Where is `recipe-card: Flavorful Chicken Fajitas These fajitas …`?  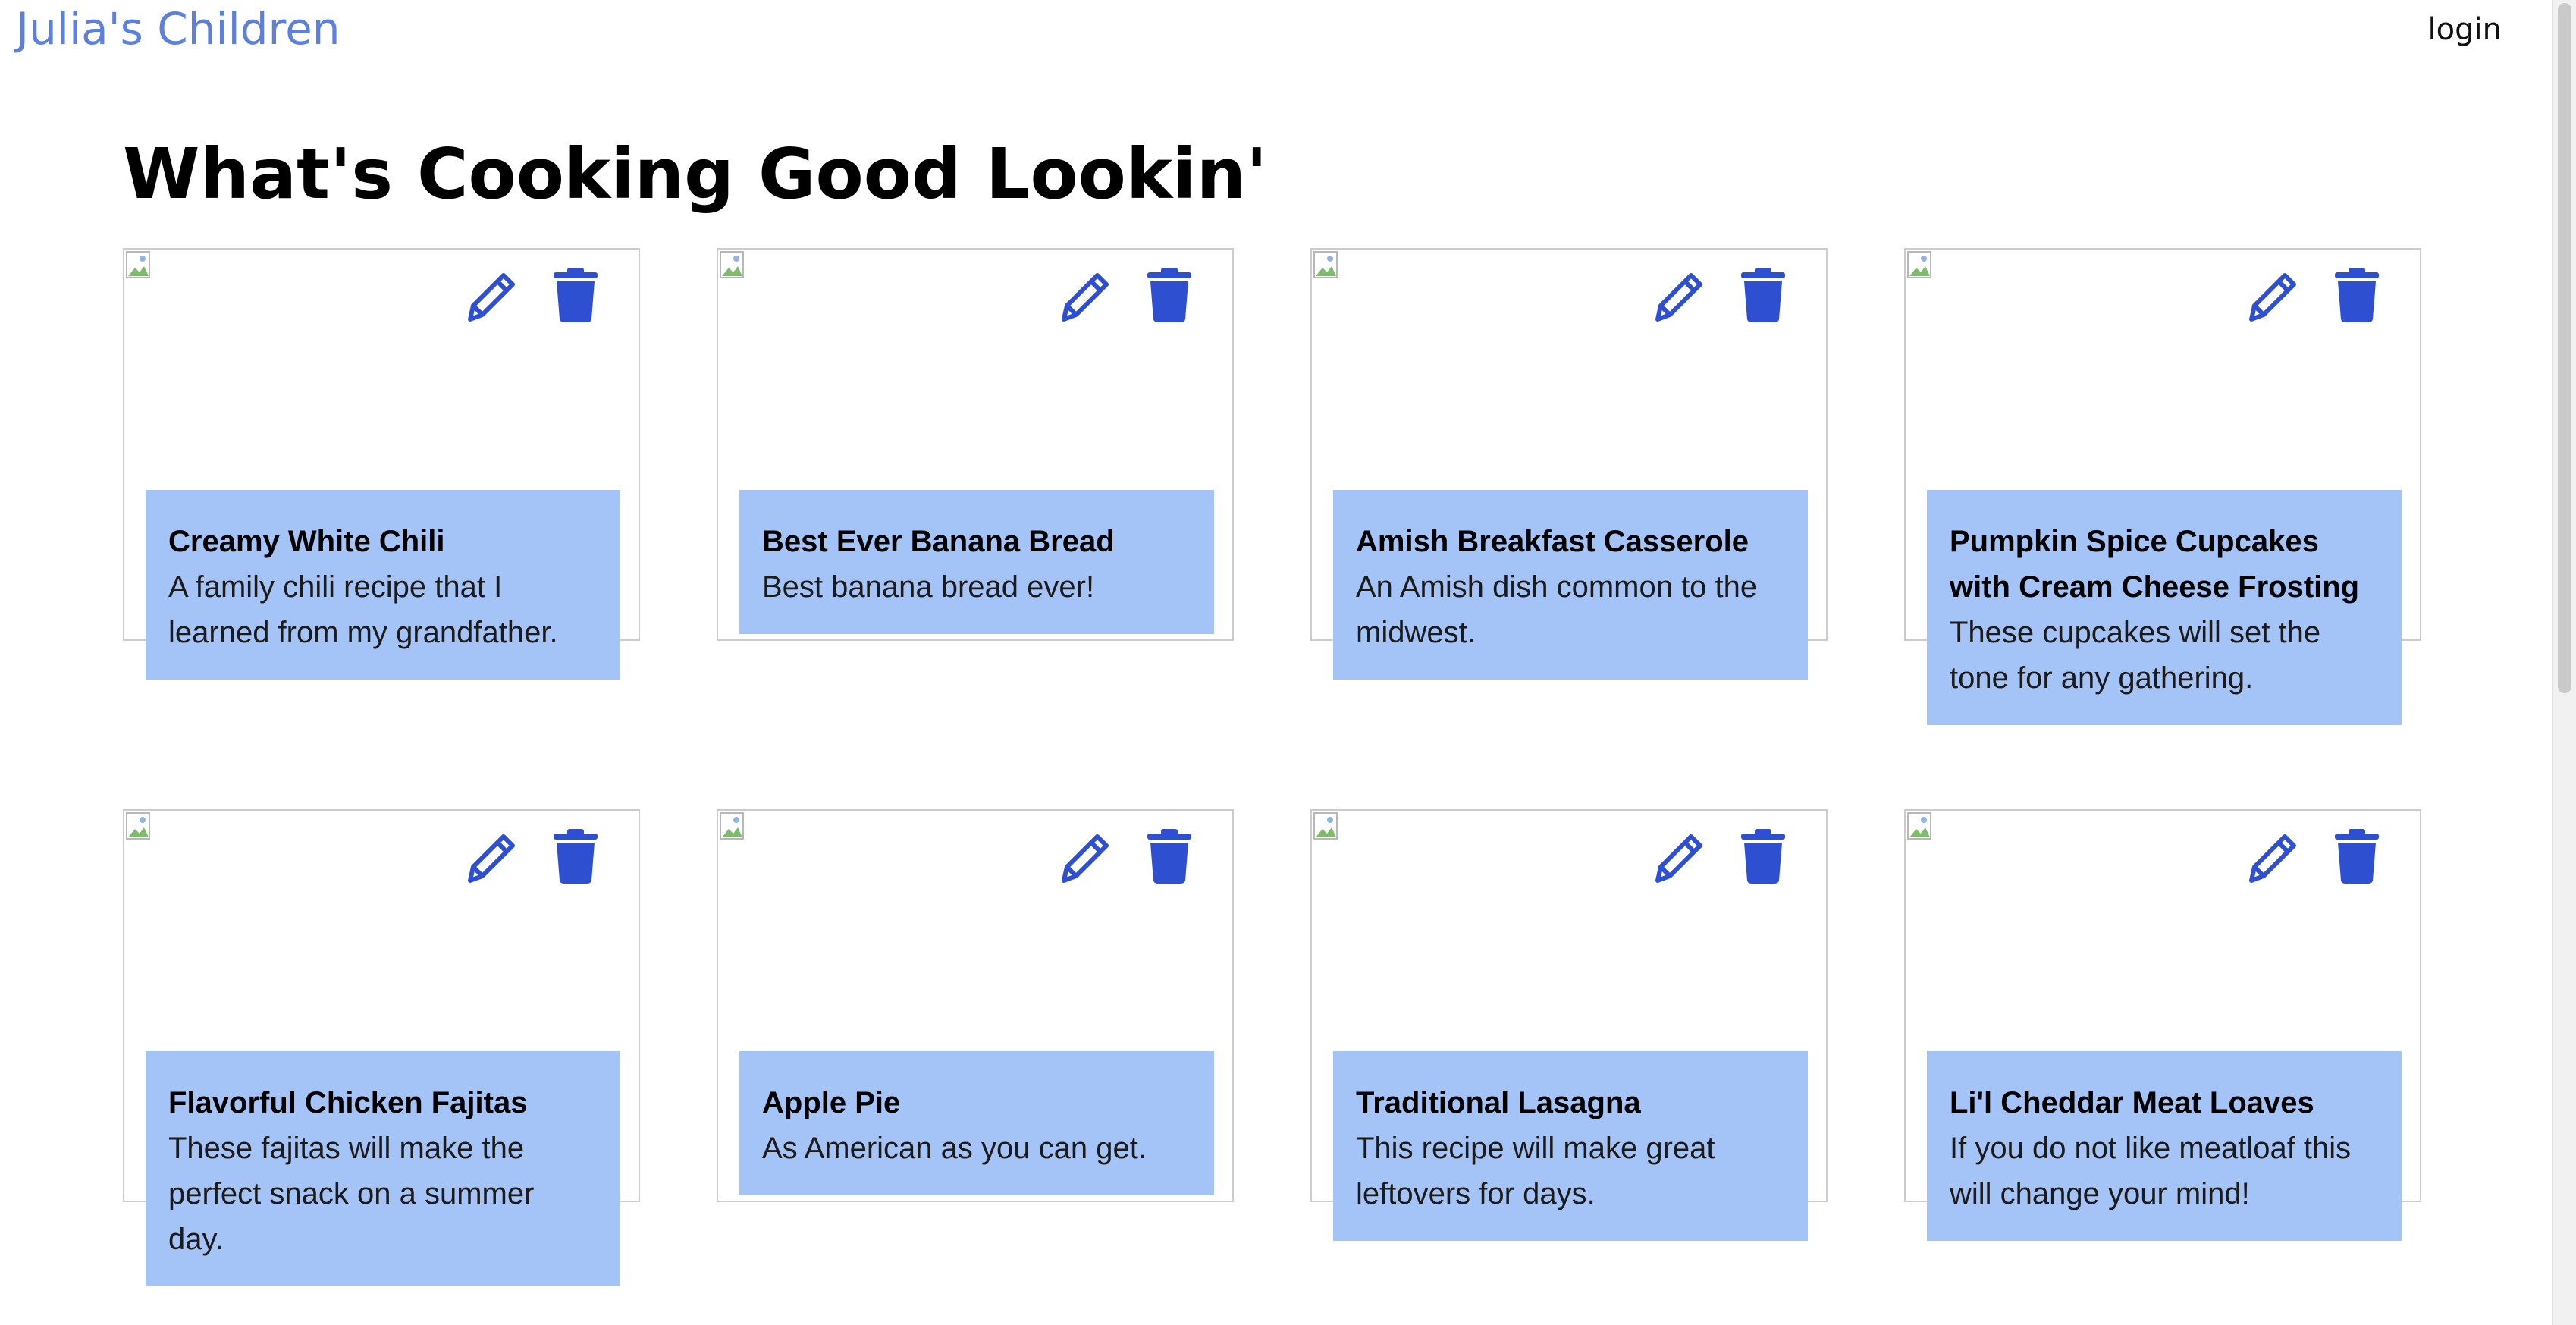
recipe-card: Flavorful Chicken Fajitas These fajitas … is located at coordinates (381, 1047).